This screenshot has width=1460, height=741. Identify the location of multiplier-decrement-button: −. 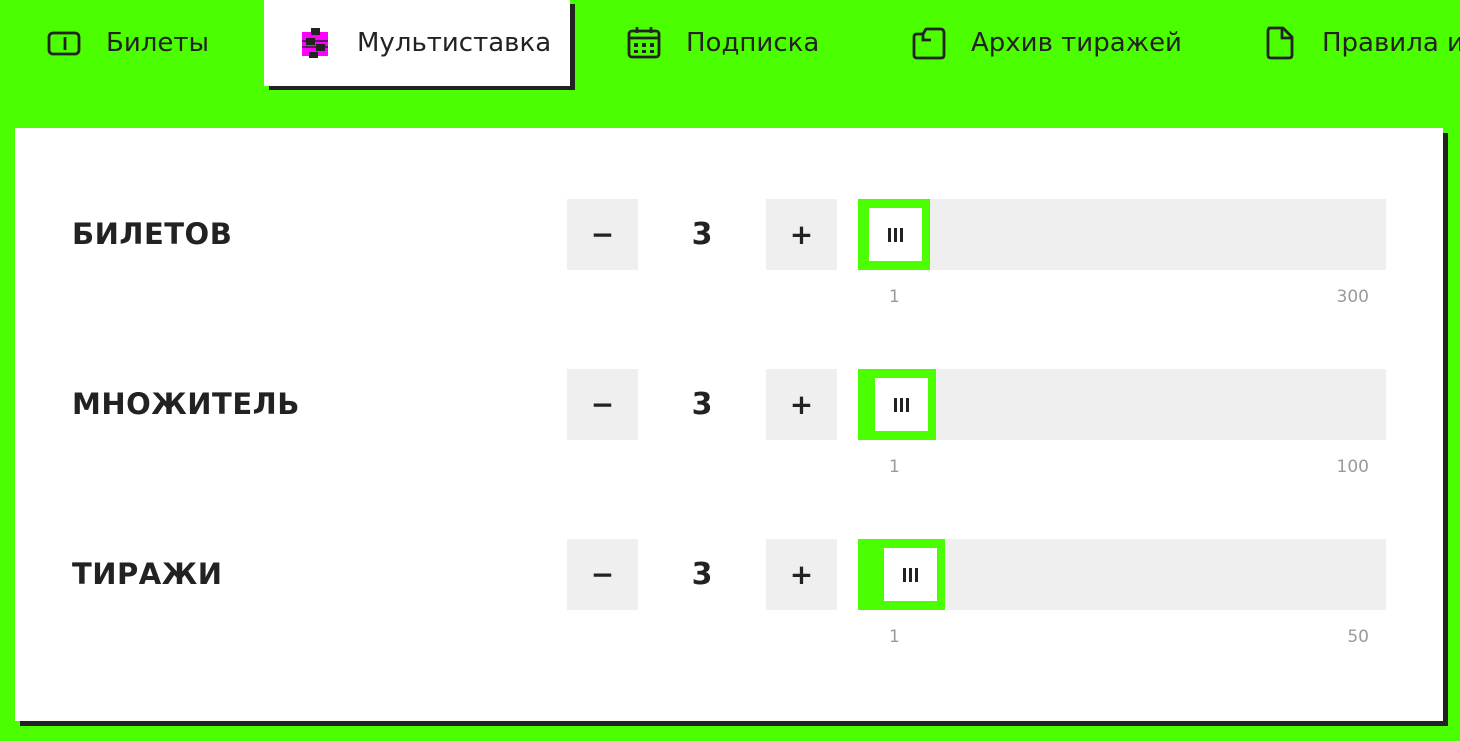
(602, 404).